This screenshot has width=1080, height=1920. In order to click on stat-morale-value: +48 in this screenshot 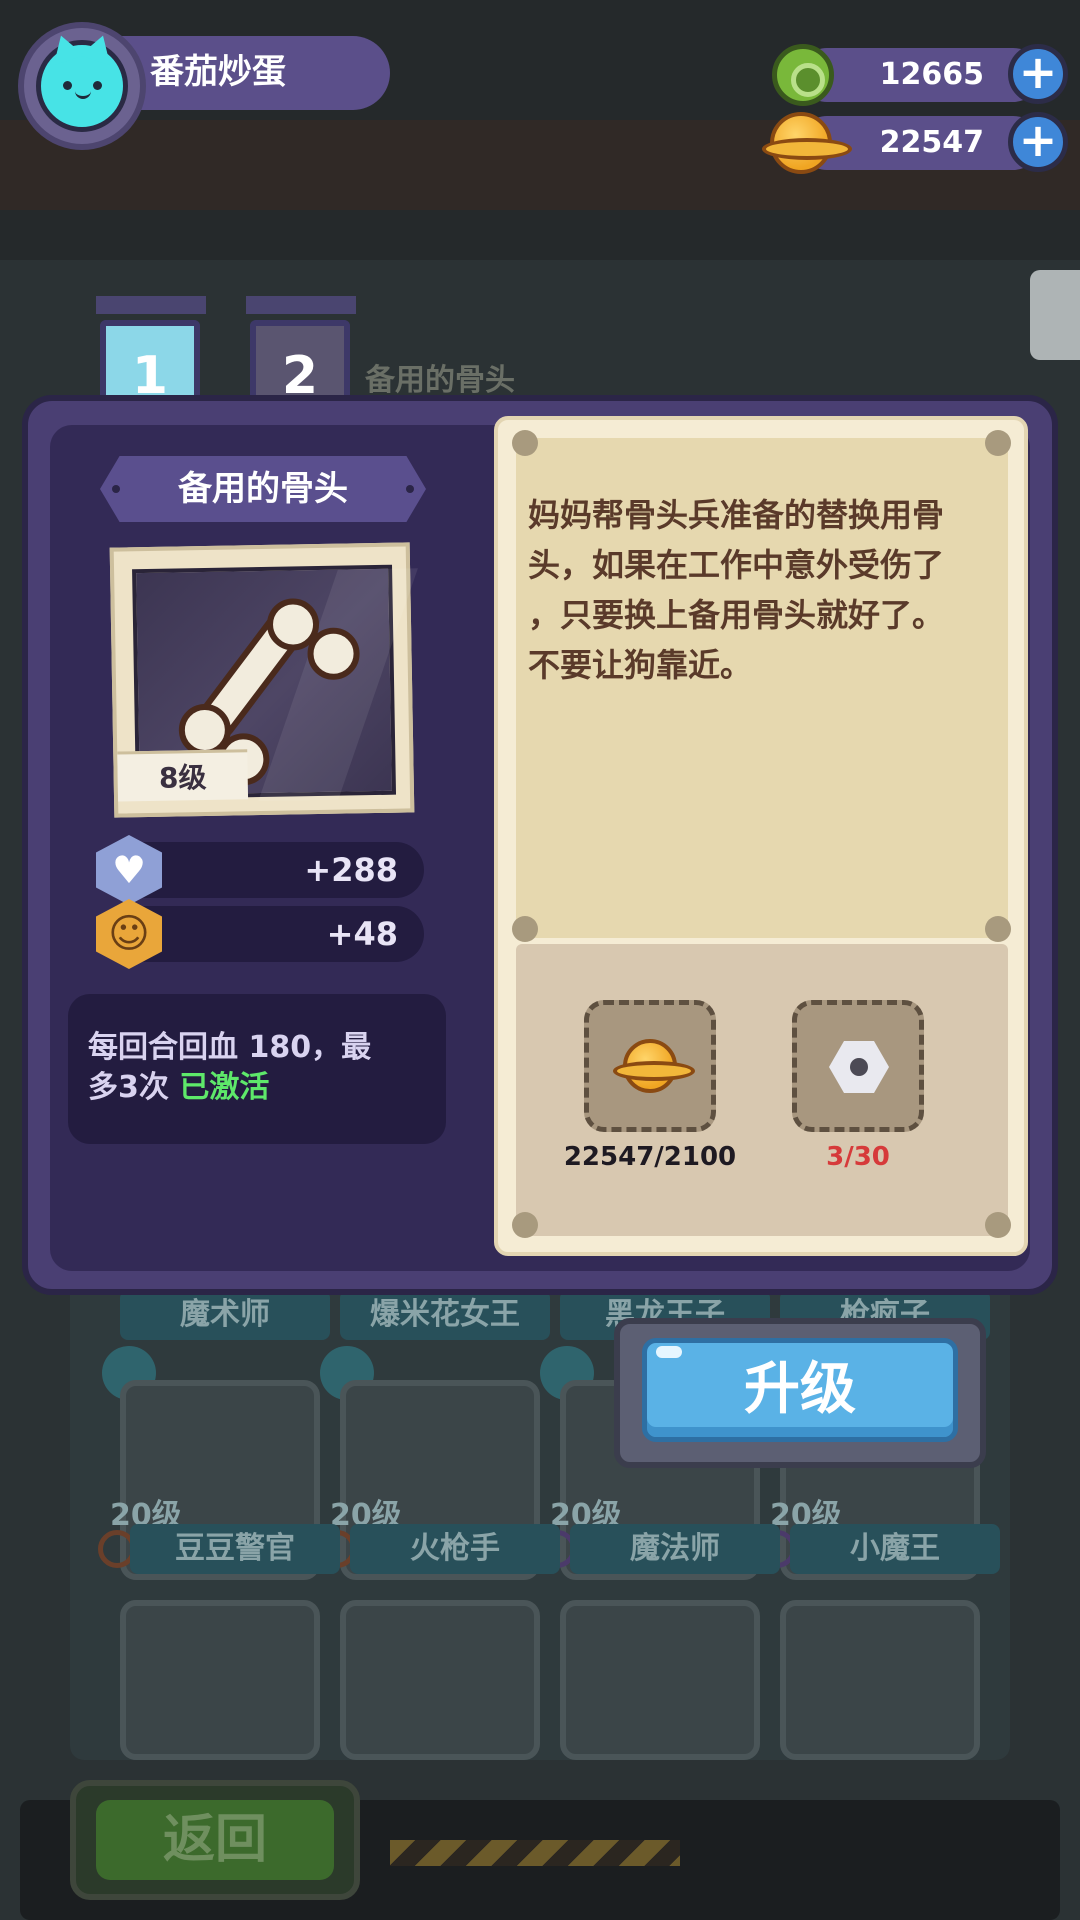, I will do `click(271, 934)`.